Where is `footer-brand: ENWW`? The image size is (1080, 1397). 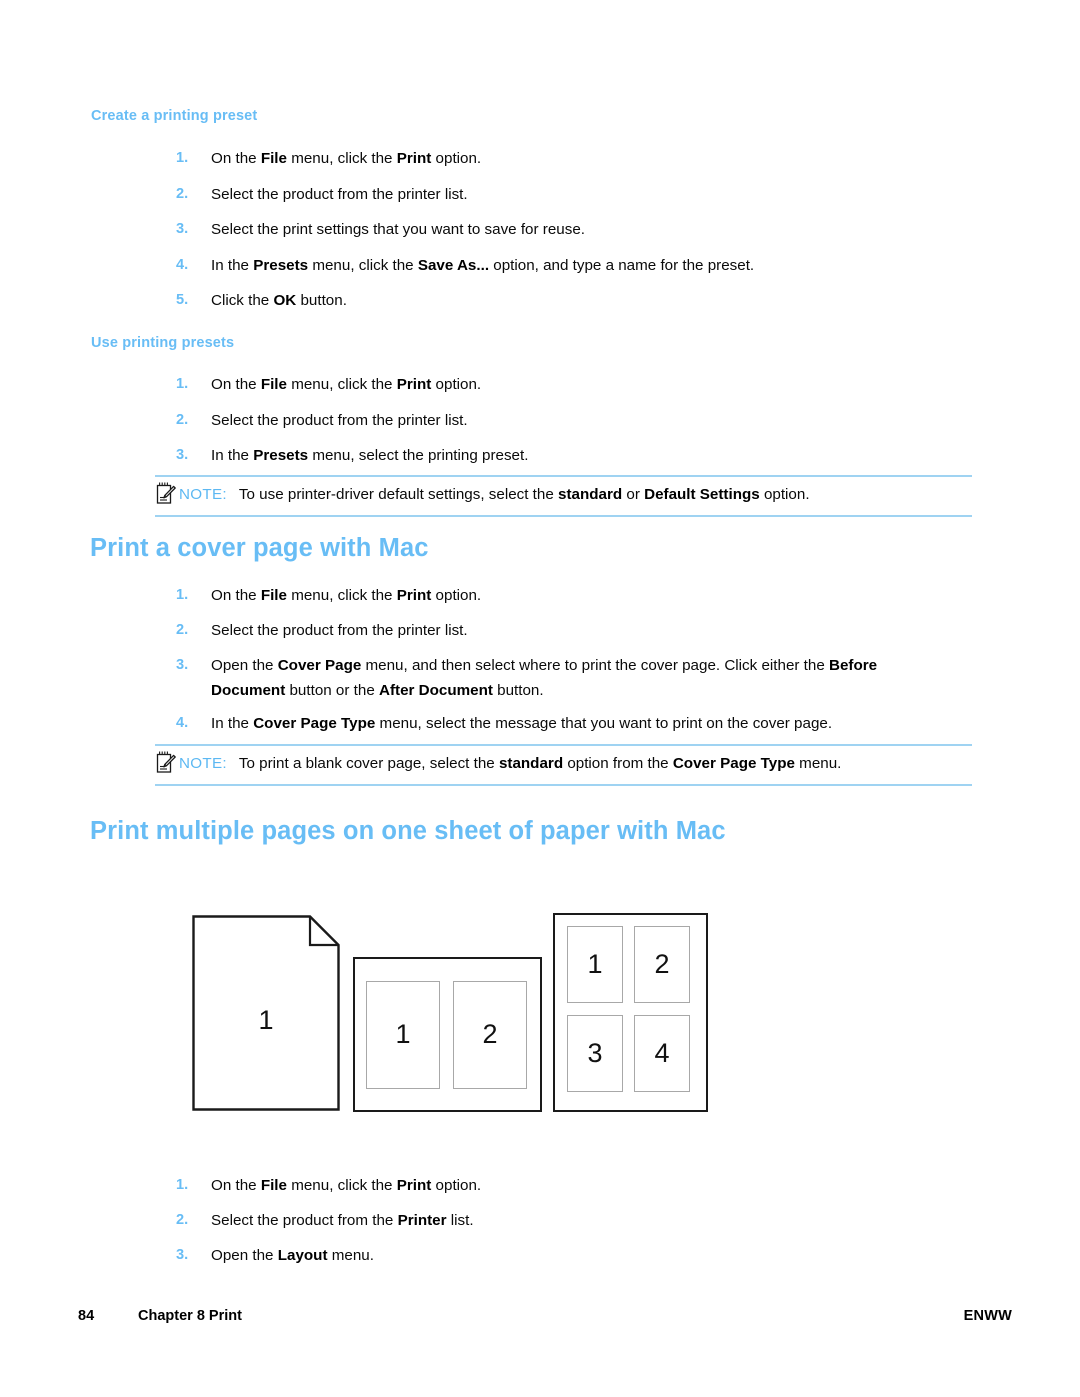 footer-brand: ENWW is located at coordinates (987, 1316).